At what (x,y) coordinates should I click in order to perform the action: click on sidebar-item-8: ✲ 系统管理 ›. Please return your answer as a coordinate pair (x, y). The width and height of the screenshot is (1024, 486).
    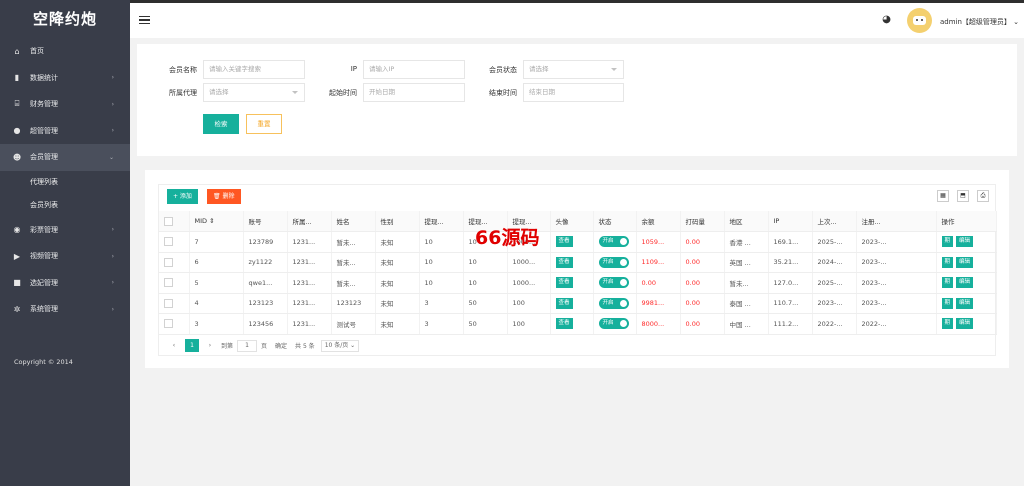
    Looking at the image, I should click on (65, 309).